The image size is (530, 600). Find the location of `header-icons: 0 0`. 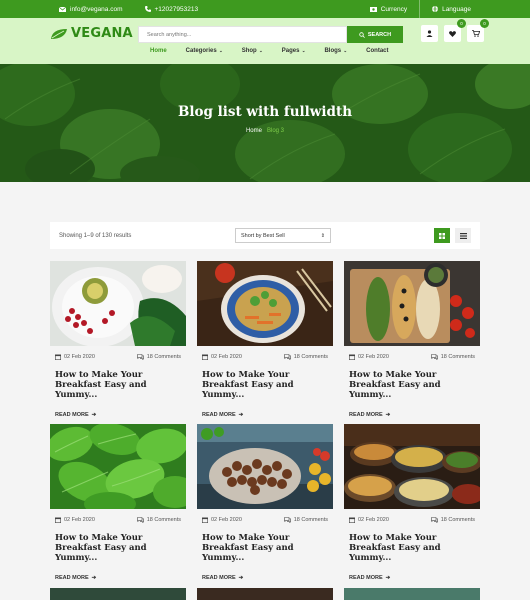

header-icons: 0 0 is located at coordinates (455, 30).